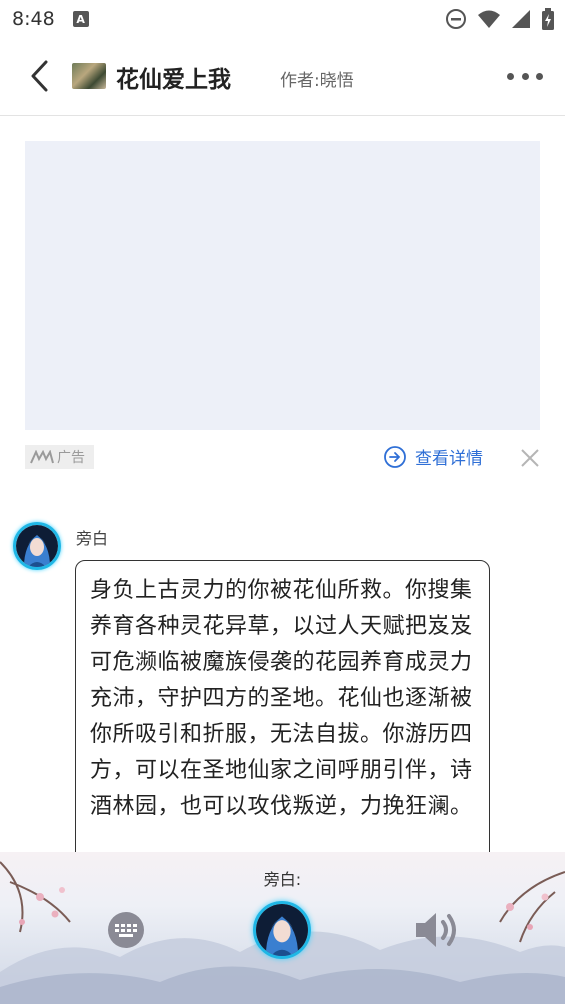 The image size is (565, 1004). What do you see at coordinates (449, 459) in the screenshot?
I see `ad-detail-label: 查看详情` at bounding box center [449, 459].